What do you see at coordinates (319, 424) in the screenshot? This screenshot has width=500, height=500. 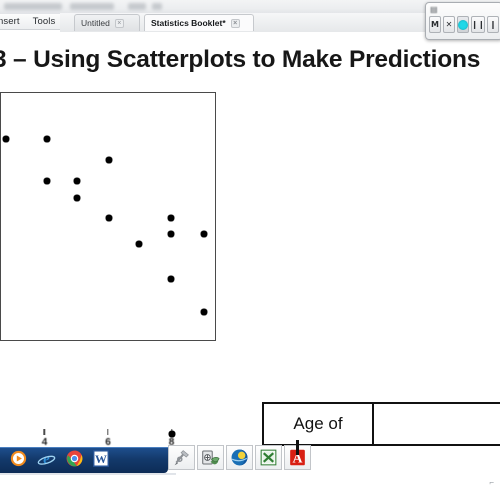 I see `table-cell-age-of: Age of` at bounding box center [319, 424].